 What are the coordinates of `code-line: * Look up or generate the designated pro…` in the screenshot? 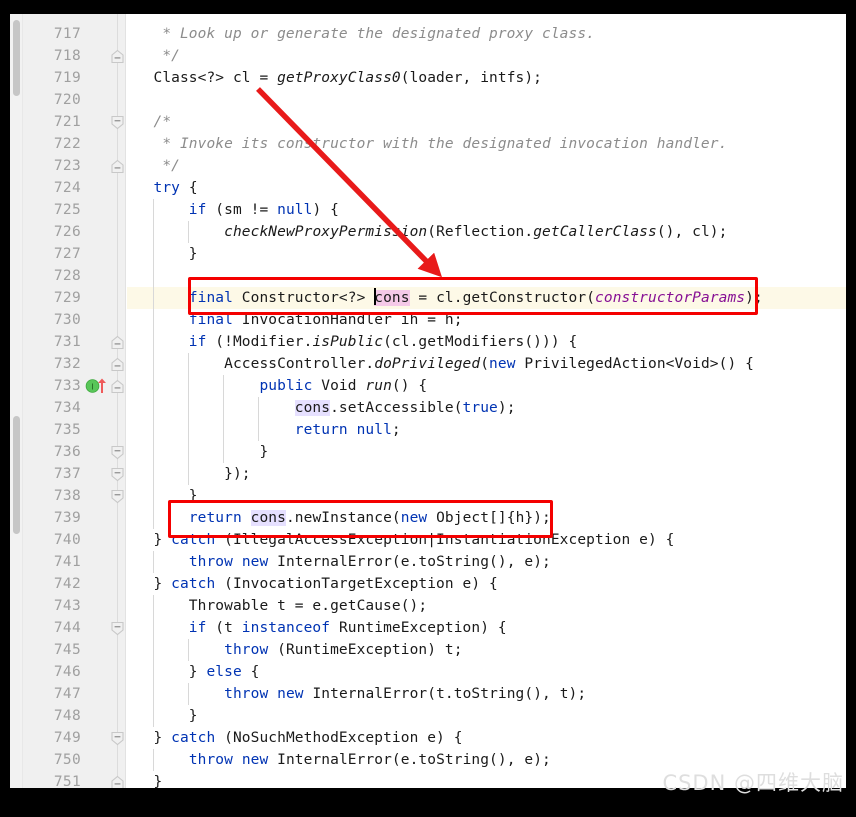 It's located at (486, 34).